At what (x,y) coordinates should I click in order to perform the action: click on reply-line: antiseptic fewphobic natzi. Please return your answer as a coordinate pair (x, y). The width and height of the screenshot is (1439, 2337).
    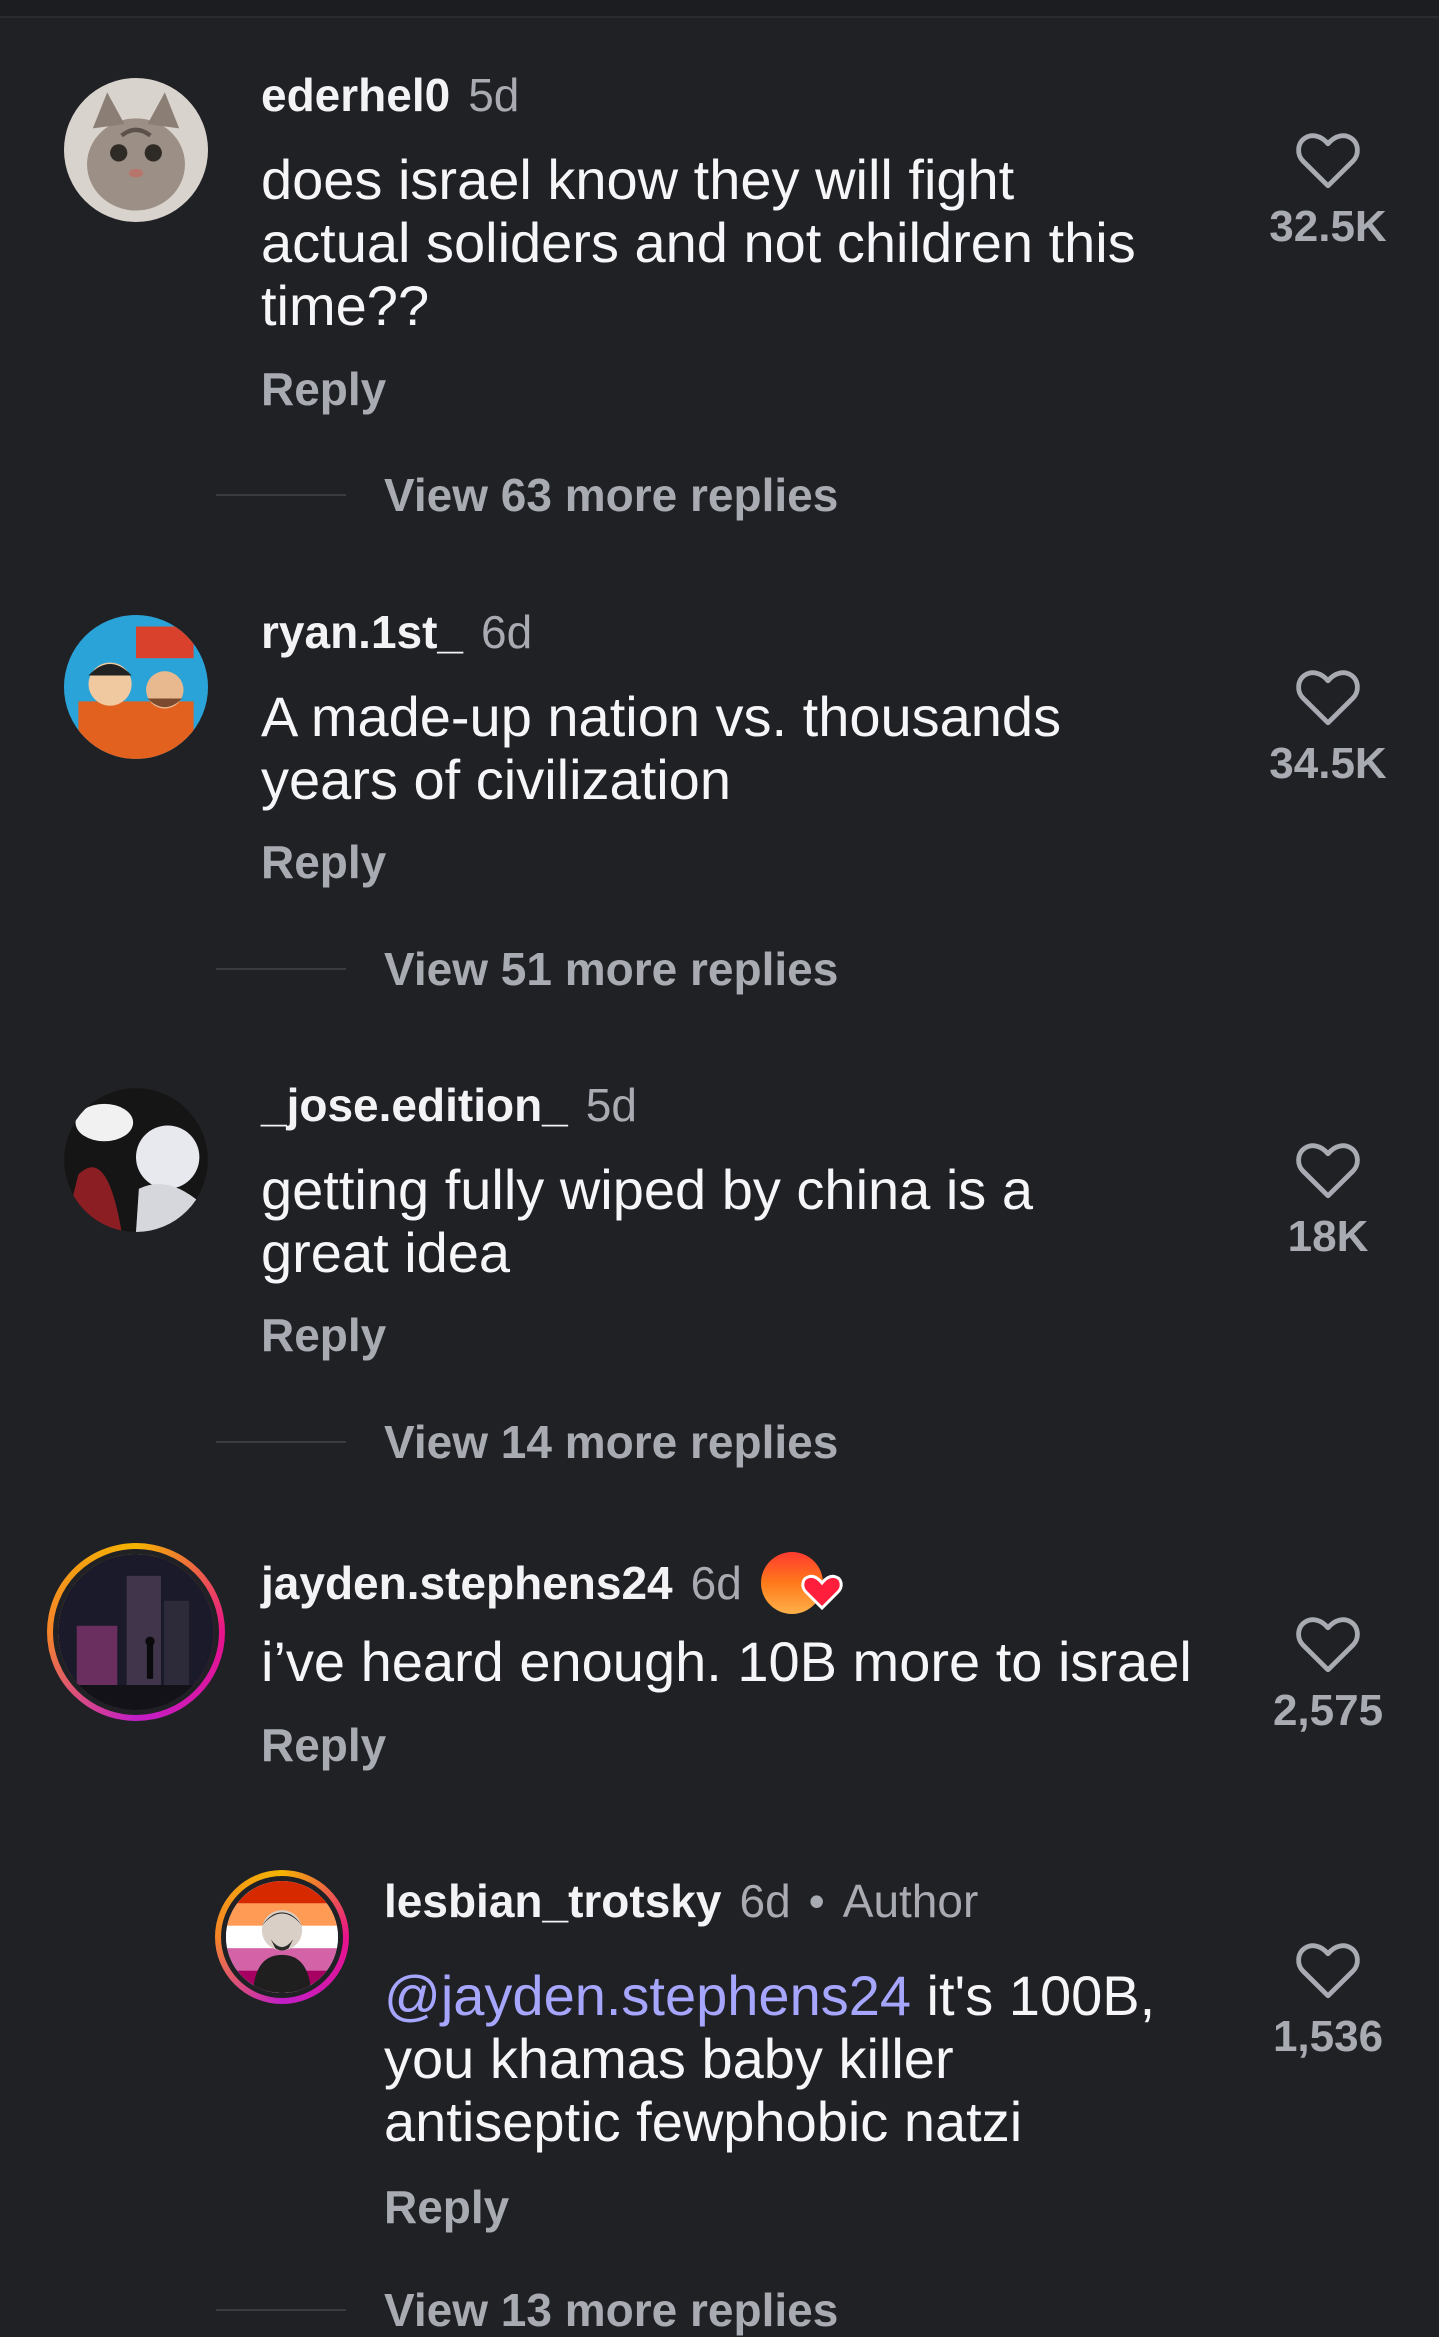
    Looking at the image, I should click on (703, 2121).